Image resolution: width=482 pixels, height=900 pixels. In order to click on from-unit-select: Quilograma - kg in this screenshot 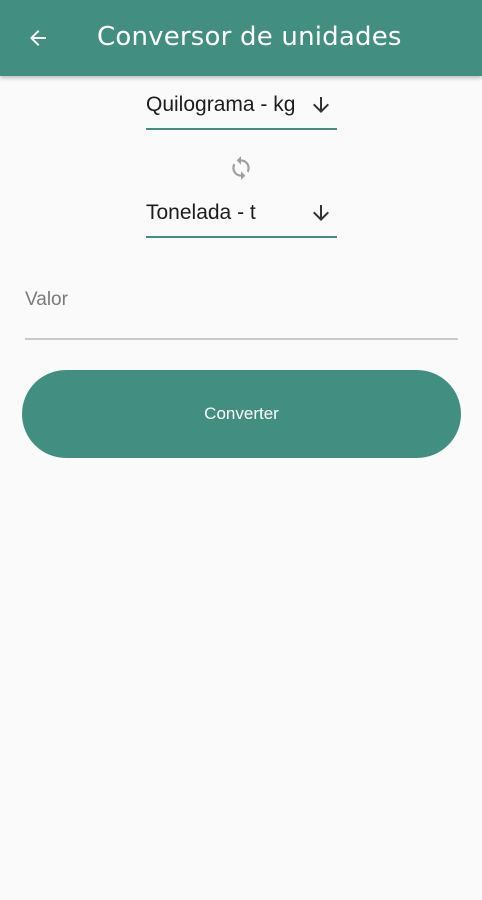, I will do `click(241, 109)`.